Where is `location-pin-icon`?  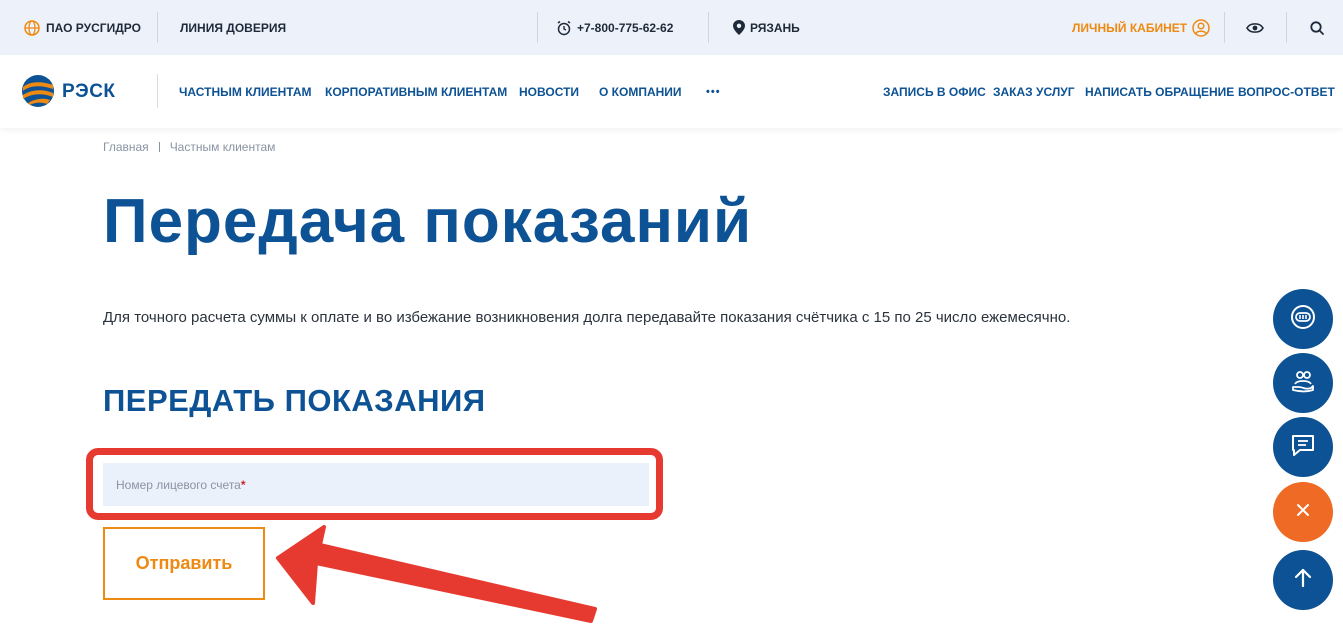
location-pin-icon is located at coordinates (739, 27).